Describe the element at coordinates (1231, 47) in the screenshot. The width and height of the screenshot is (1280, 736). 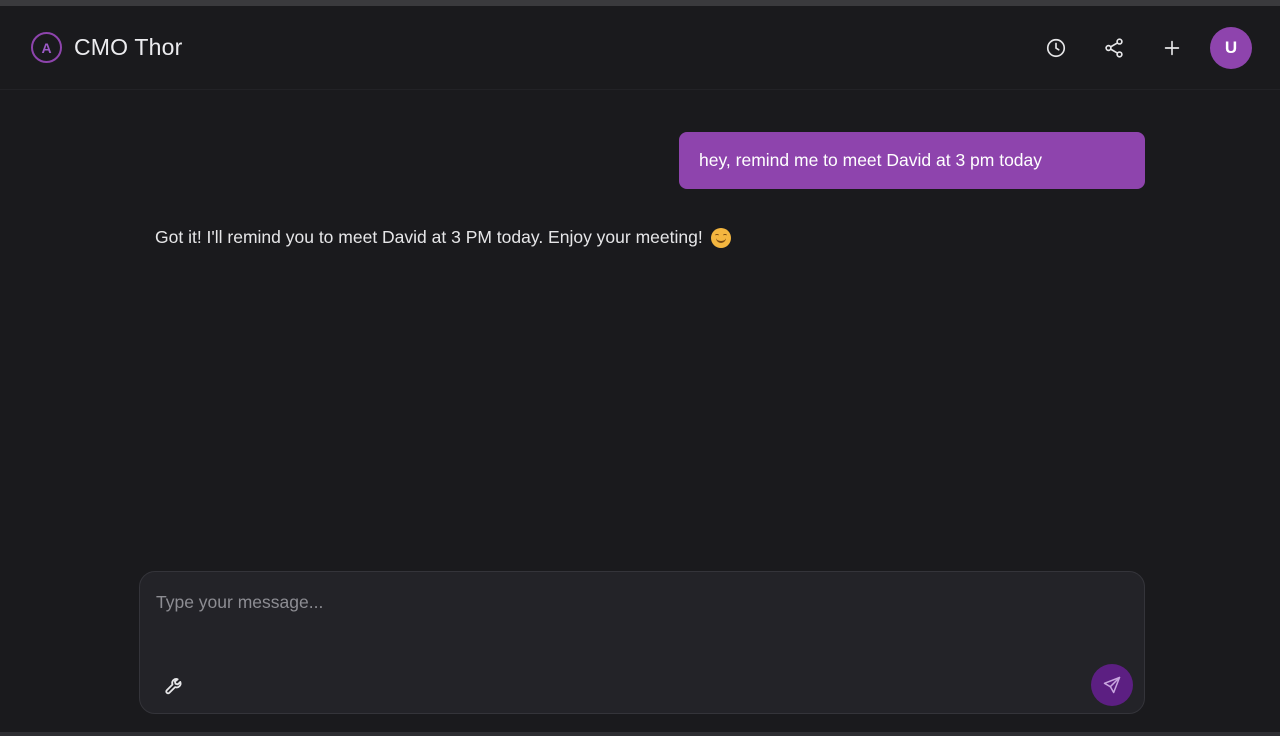
I see `user-avatar: U` at that location.